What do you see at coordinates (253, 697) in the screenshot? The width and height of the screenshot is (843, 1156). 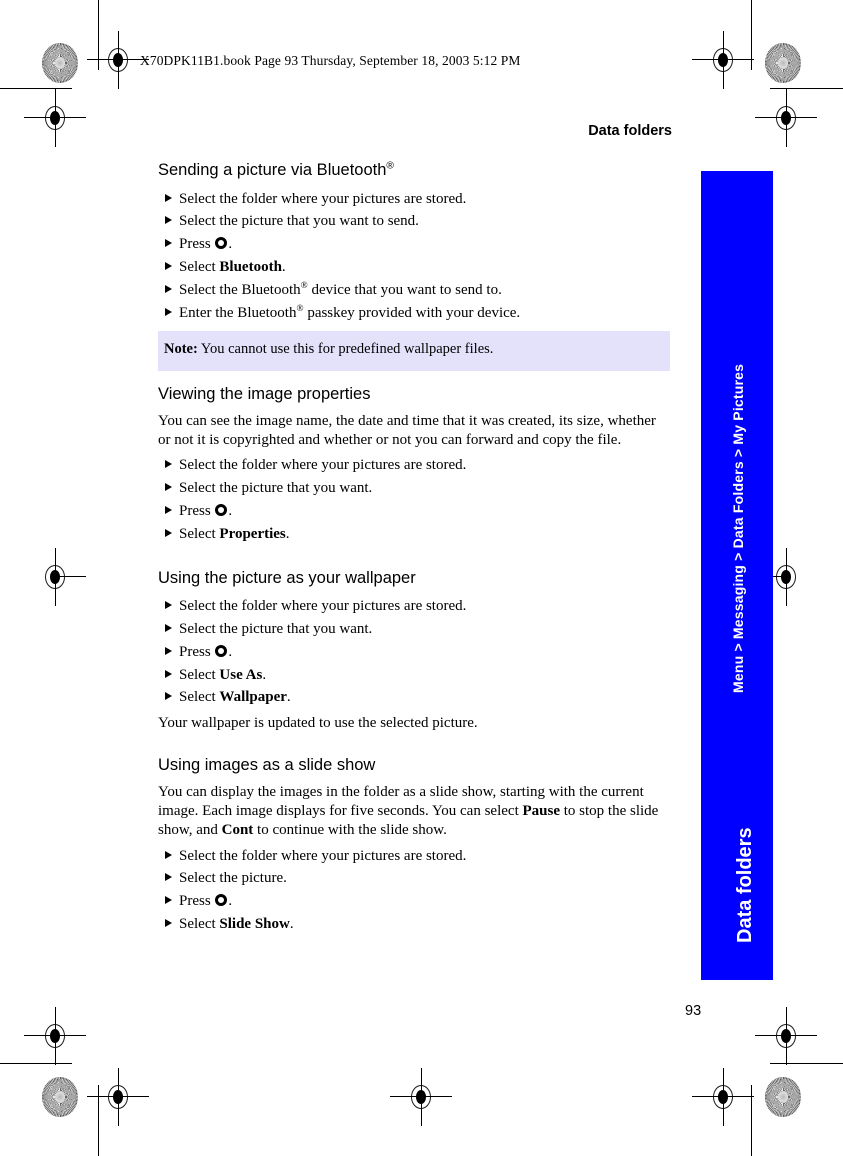 I see `menu-item-name: Wallpaper` at bounding box center [253, 697].